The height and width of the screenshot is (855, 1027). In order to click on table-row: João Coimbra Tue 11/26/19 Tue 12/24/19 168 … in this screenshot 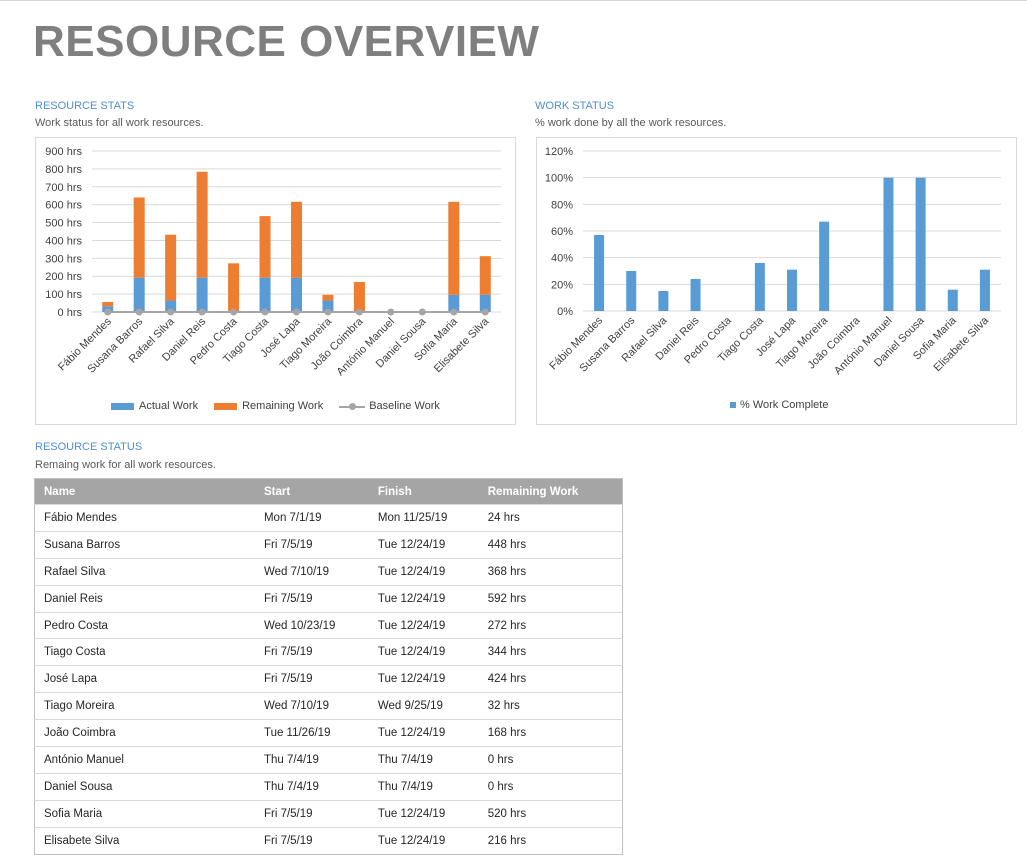, I will do `click(328, 733)`.